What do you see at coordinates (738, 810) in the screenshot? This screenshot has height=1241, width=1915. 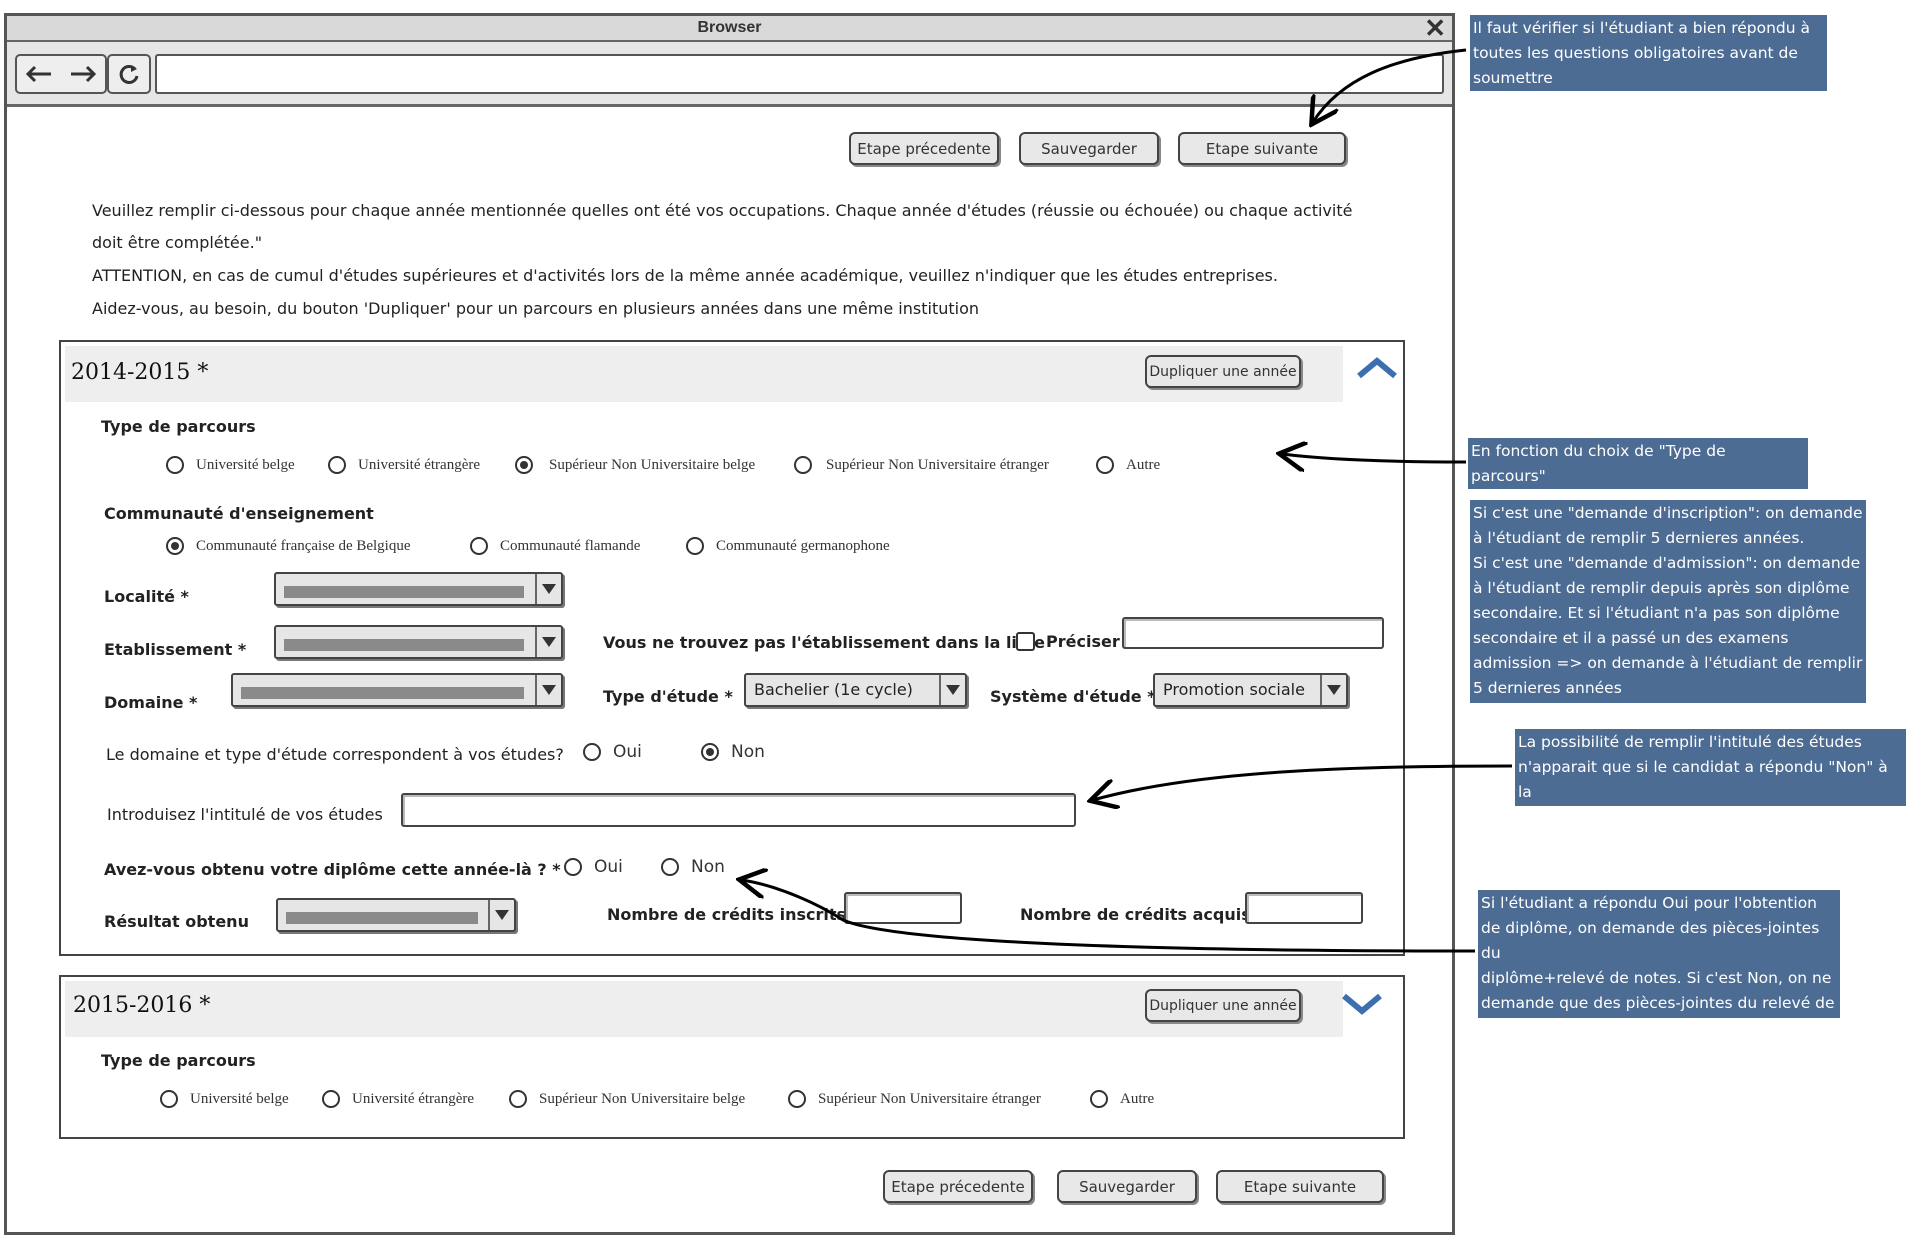 I see `intitule-input` at bounding box center [738, 810].